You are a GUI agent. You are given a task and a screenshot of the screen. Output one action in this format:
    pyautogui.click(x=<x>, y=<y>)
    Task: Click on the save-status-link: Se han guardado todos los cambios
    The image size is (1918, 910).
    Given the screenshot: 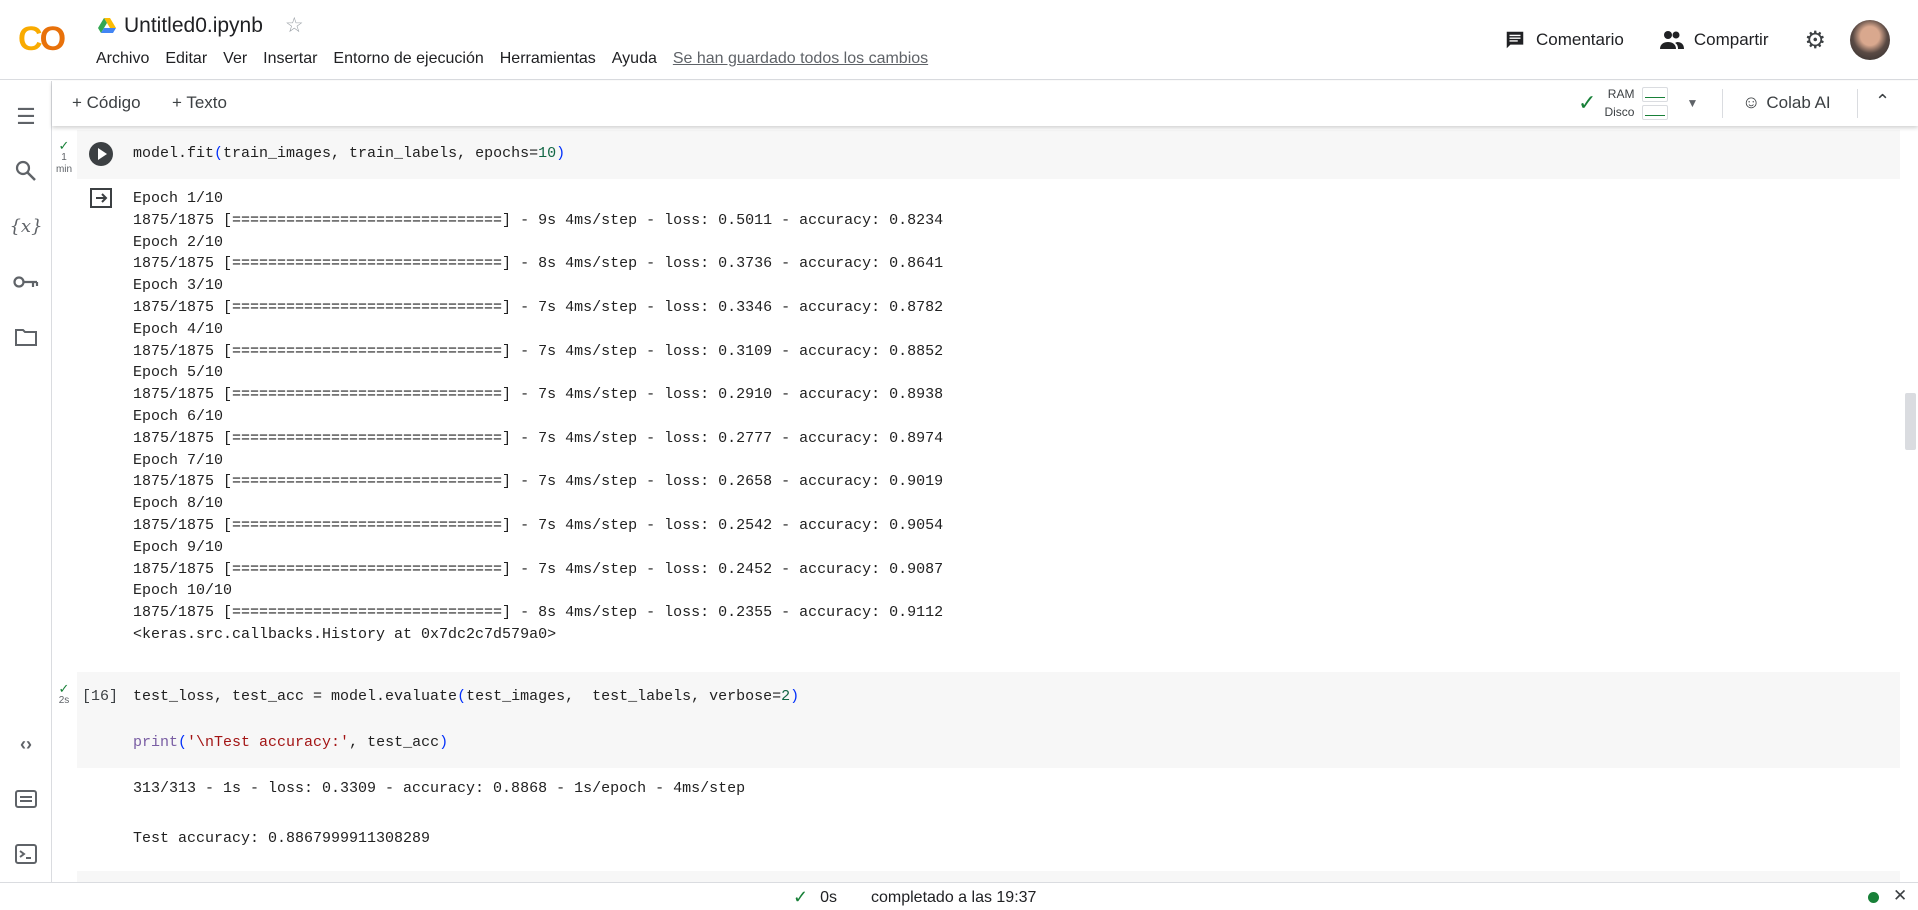 What is the action you would take?
    pyautogui.click(x=800, y=59)
    